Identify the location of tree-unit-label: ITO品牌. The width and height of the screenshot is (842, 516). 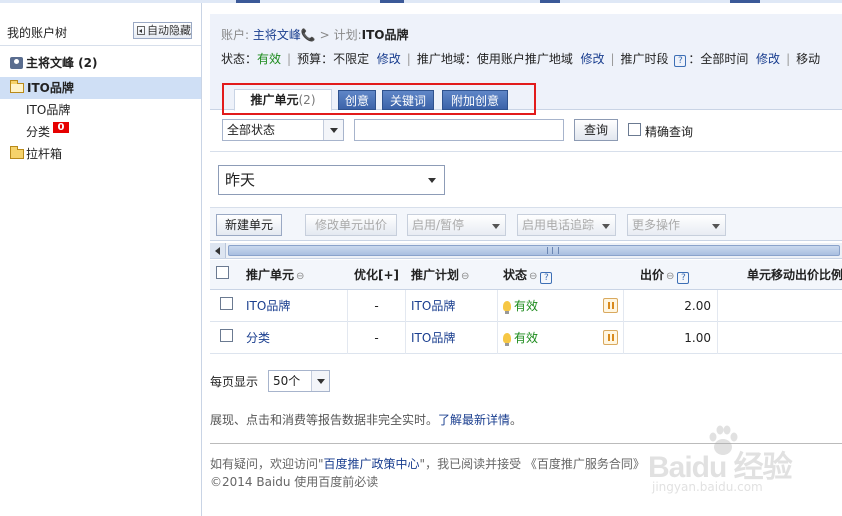
(48, 110).